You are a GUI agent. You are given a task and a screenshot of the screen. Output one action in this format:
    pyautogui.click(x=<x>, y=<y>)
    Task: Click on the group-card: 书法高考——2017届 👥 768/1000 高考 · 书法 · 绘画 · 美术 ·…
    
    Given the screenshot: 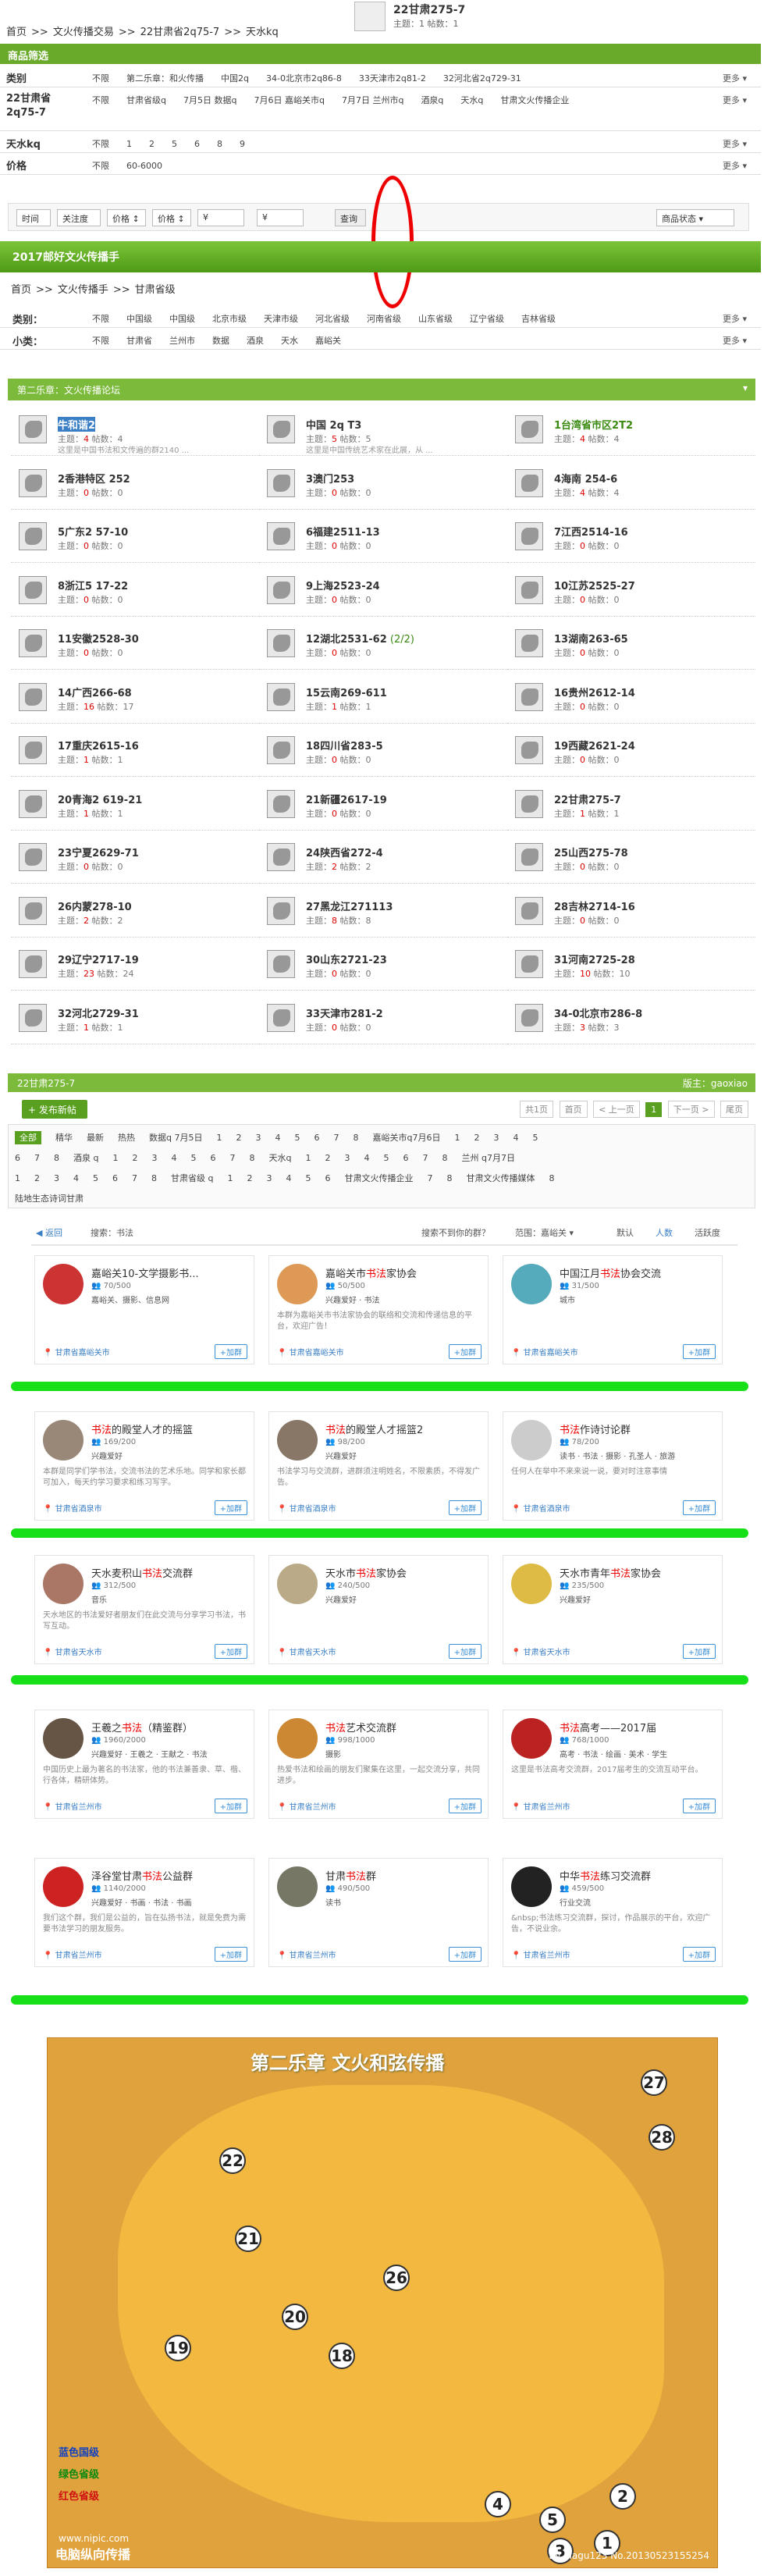 What is the action you would take?
    pyautogui.click(x=613, y=1764)
    